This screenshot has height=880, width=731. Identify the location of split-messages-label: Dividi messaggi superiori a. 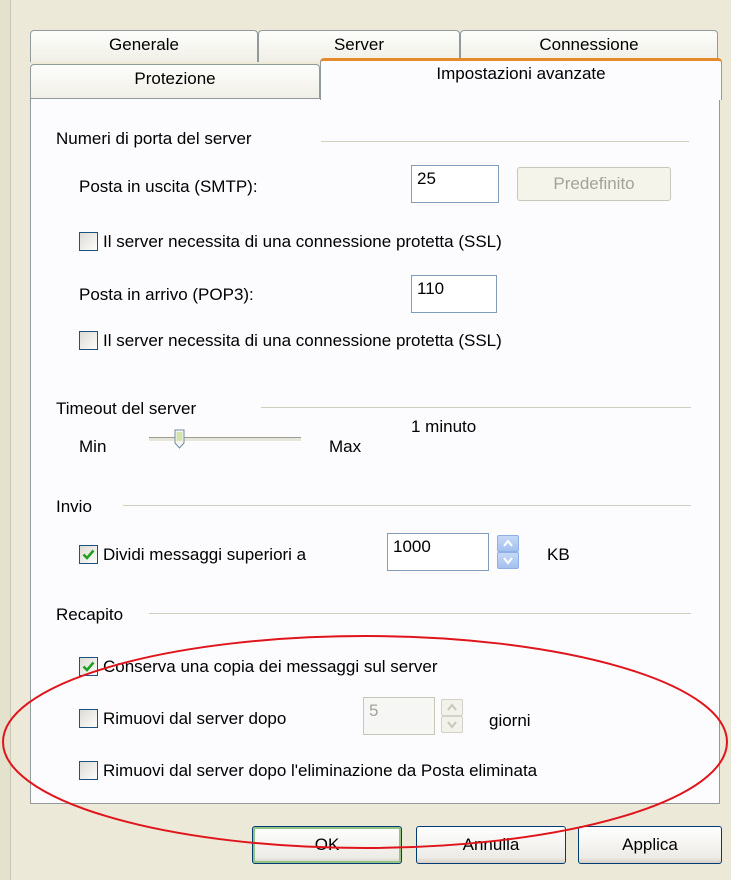
(205, 554).